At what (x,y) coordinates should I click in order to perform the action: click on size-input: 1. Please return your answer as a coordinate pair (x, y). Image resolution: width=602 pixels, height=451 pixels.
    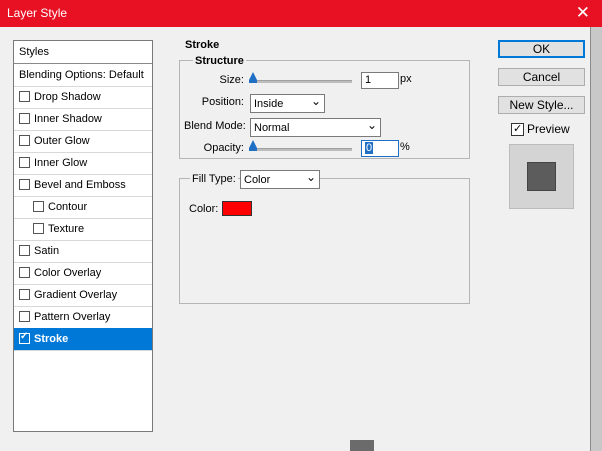
    Looking at the image, I should click on (380, 80).